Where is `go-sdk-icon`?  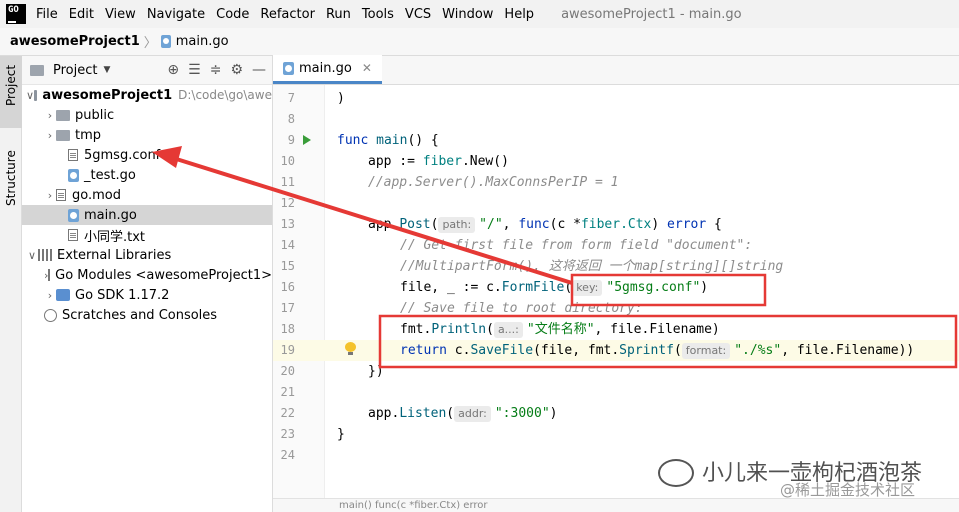
go-sdk-icon is located at coordinates (63, 295).